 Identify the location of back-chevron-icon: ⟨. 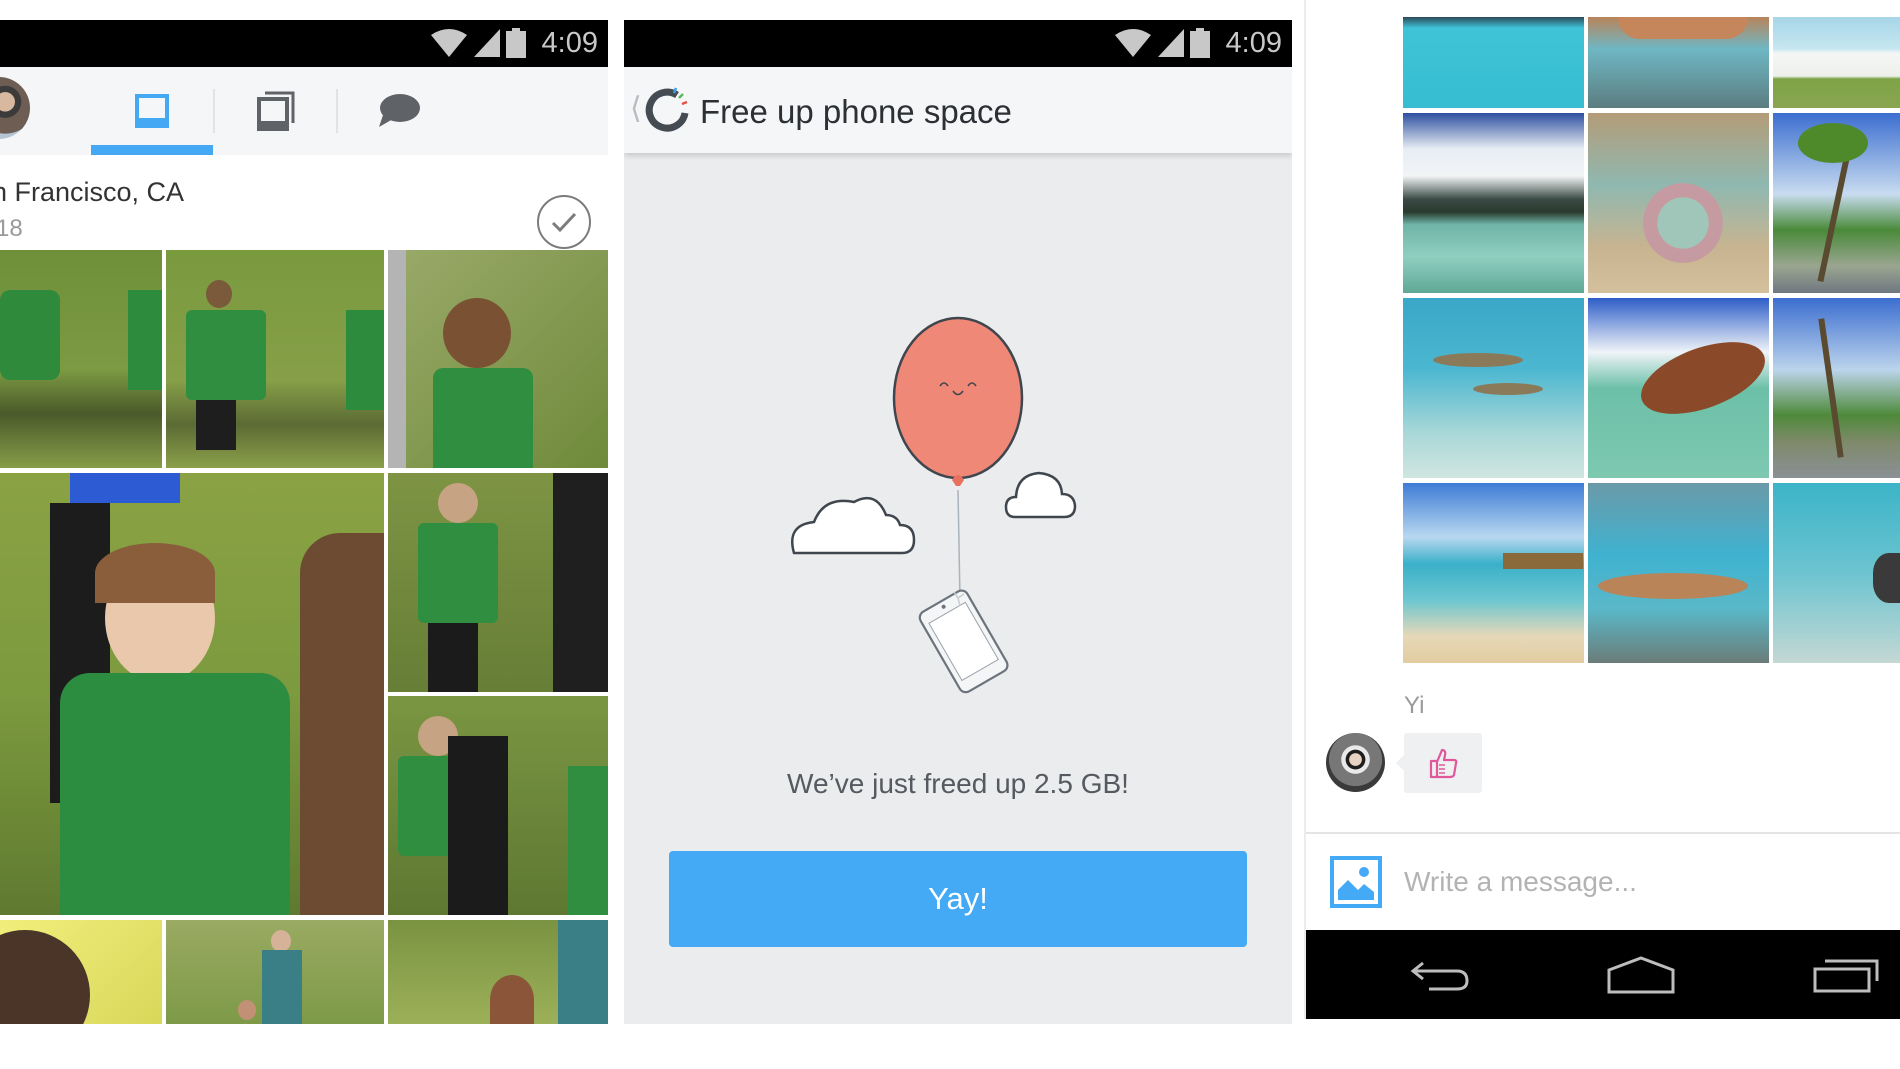
(636, 108).